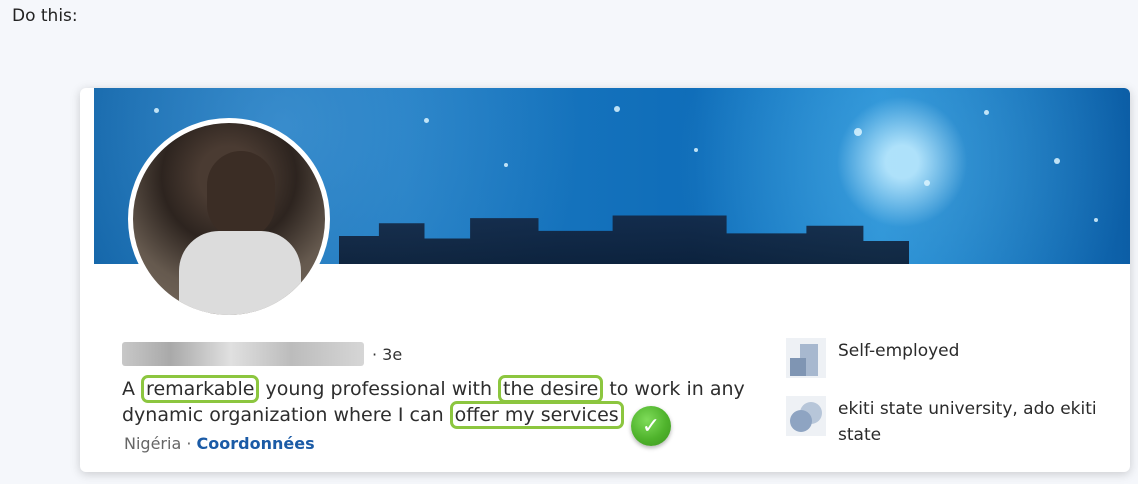  I want to click on highlight-remarkable: remarkable, so click(200, 389).